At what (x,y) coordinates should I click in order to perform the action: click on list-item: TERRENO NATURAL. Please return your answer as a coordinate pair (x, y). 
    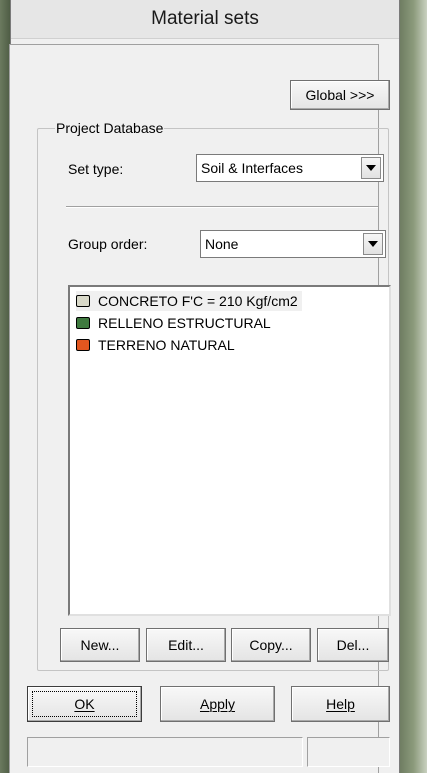
    Looking at the image, I should click on (155, 345).